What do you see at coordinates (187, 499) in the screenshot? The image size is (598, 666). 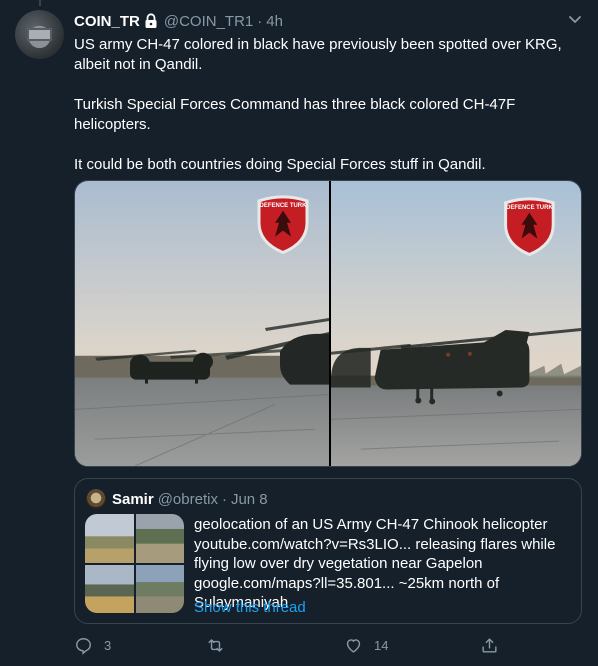 I see `quoted-author-handle: @obretix` at bounding box center [187, 499].